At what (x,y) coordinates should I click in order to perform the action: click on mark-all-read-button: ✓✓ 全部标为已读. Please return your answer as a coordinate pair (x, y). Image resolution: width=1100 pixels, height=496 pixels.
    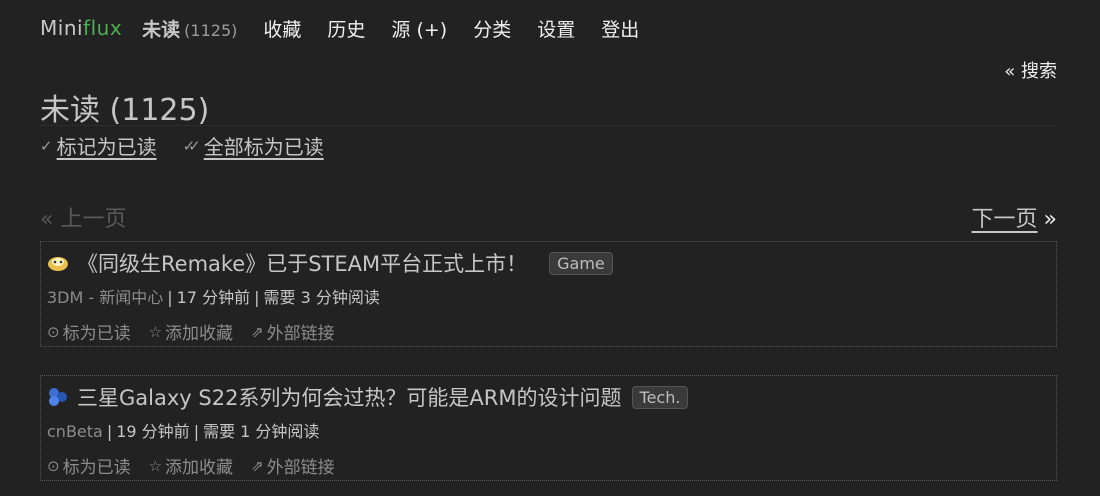
    Looking at the image, I should click on (253, 145).